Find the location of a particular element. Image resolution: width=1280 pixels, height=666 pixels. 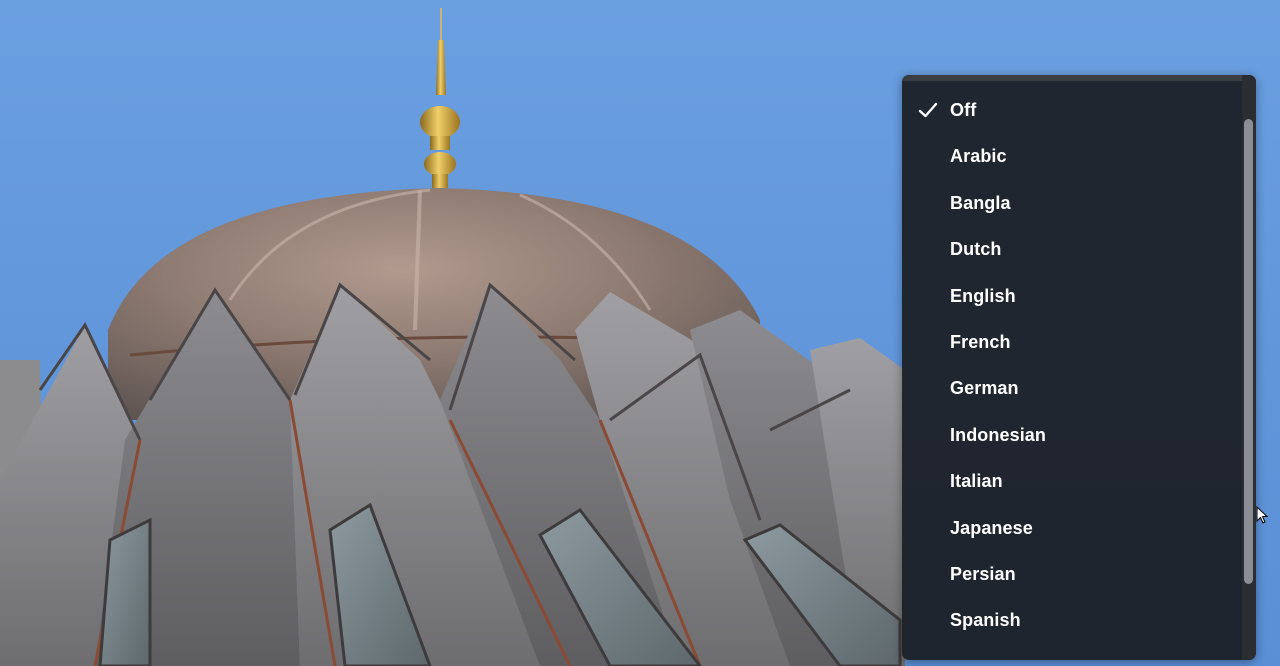

menu-scrollbar is located at coordinates (1249, 367).